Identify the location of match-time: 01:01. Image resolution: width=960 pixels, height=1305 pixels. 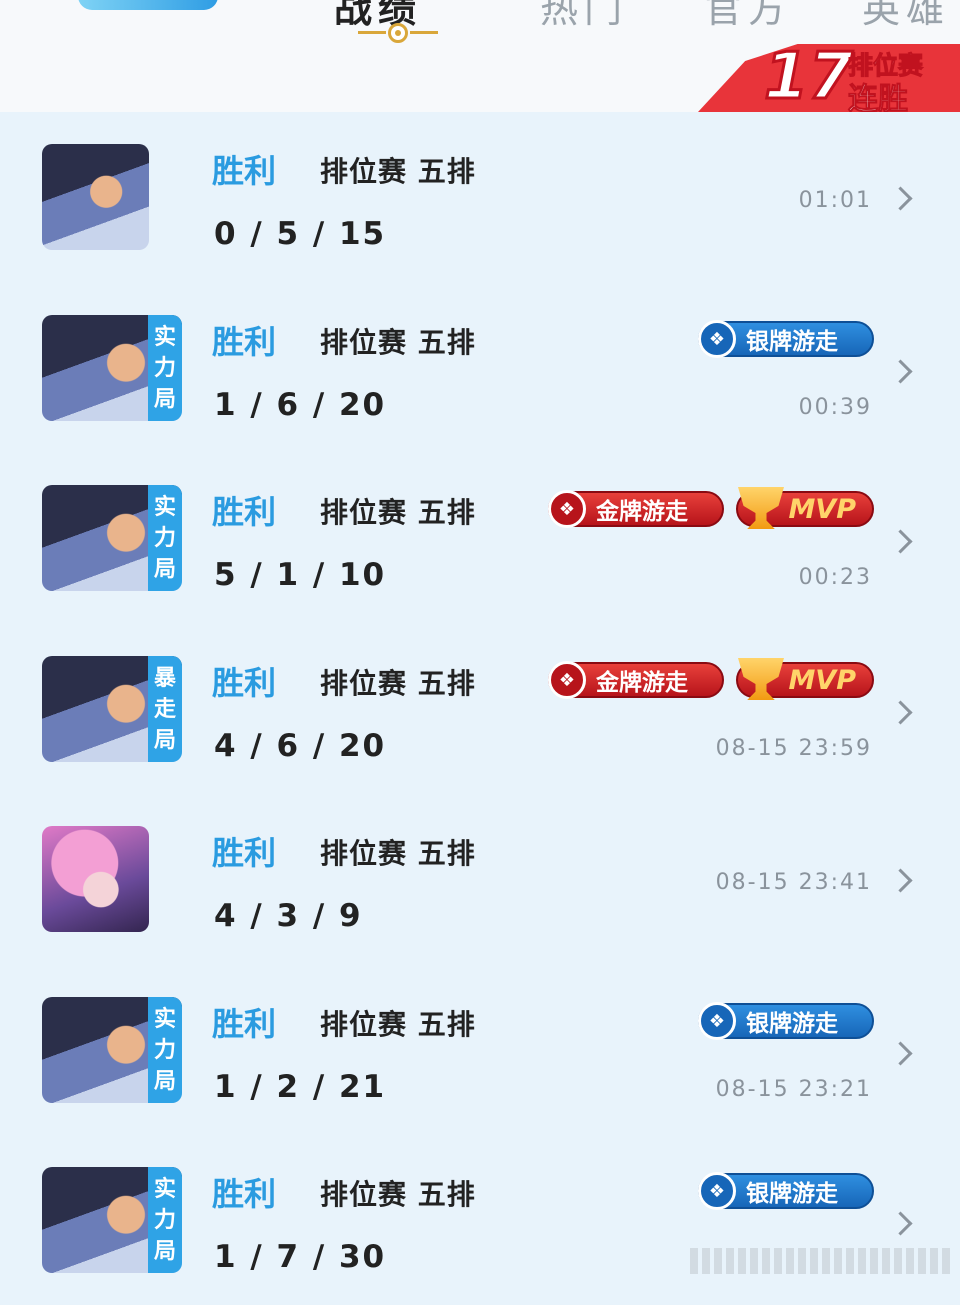
(835, 200).